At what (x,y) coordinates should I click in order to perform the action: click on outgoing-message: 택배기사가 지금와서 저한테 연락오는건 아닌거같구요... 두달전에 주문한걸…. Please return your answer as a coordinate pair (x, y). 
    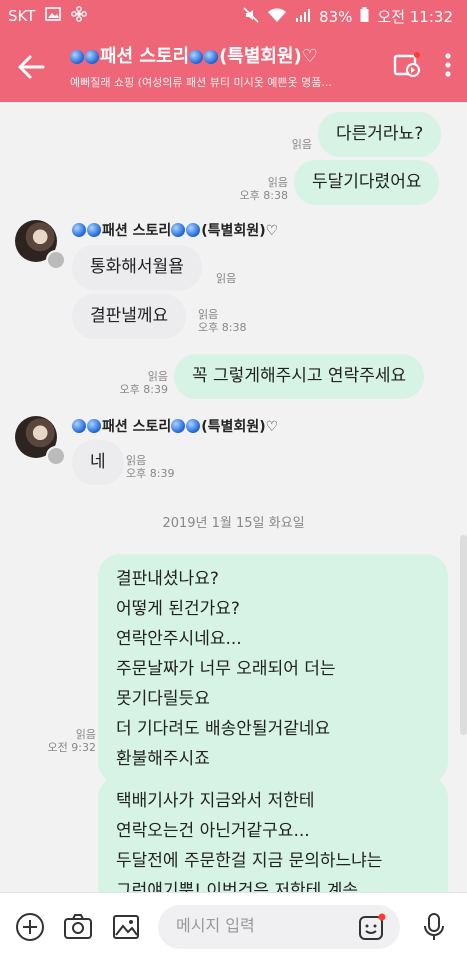
    Looking at the image, I should click on (273, 834).